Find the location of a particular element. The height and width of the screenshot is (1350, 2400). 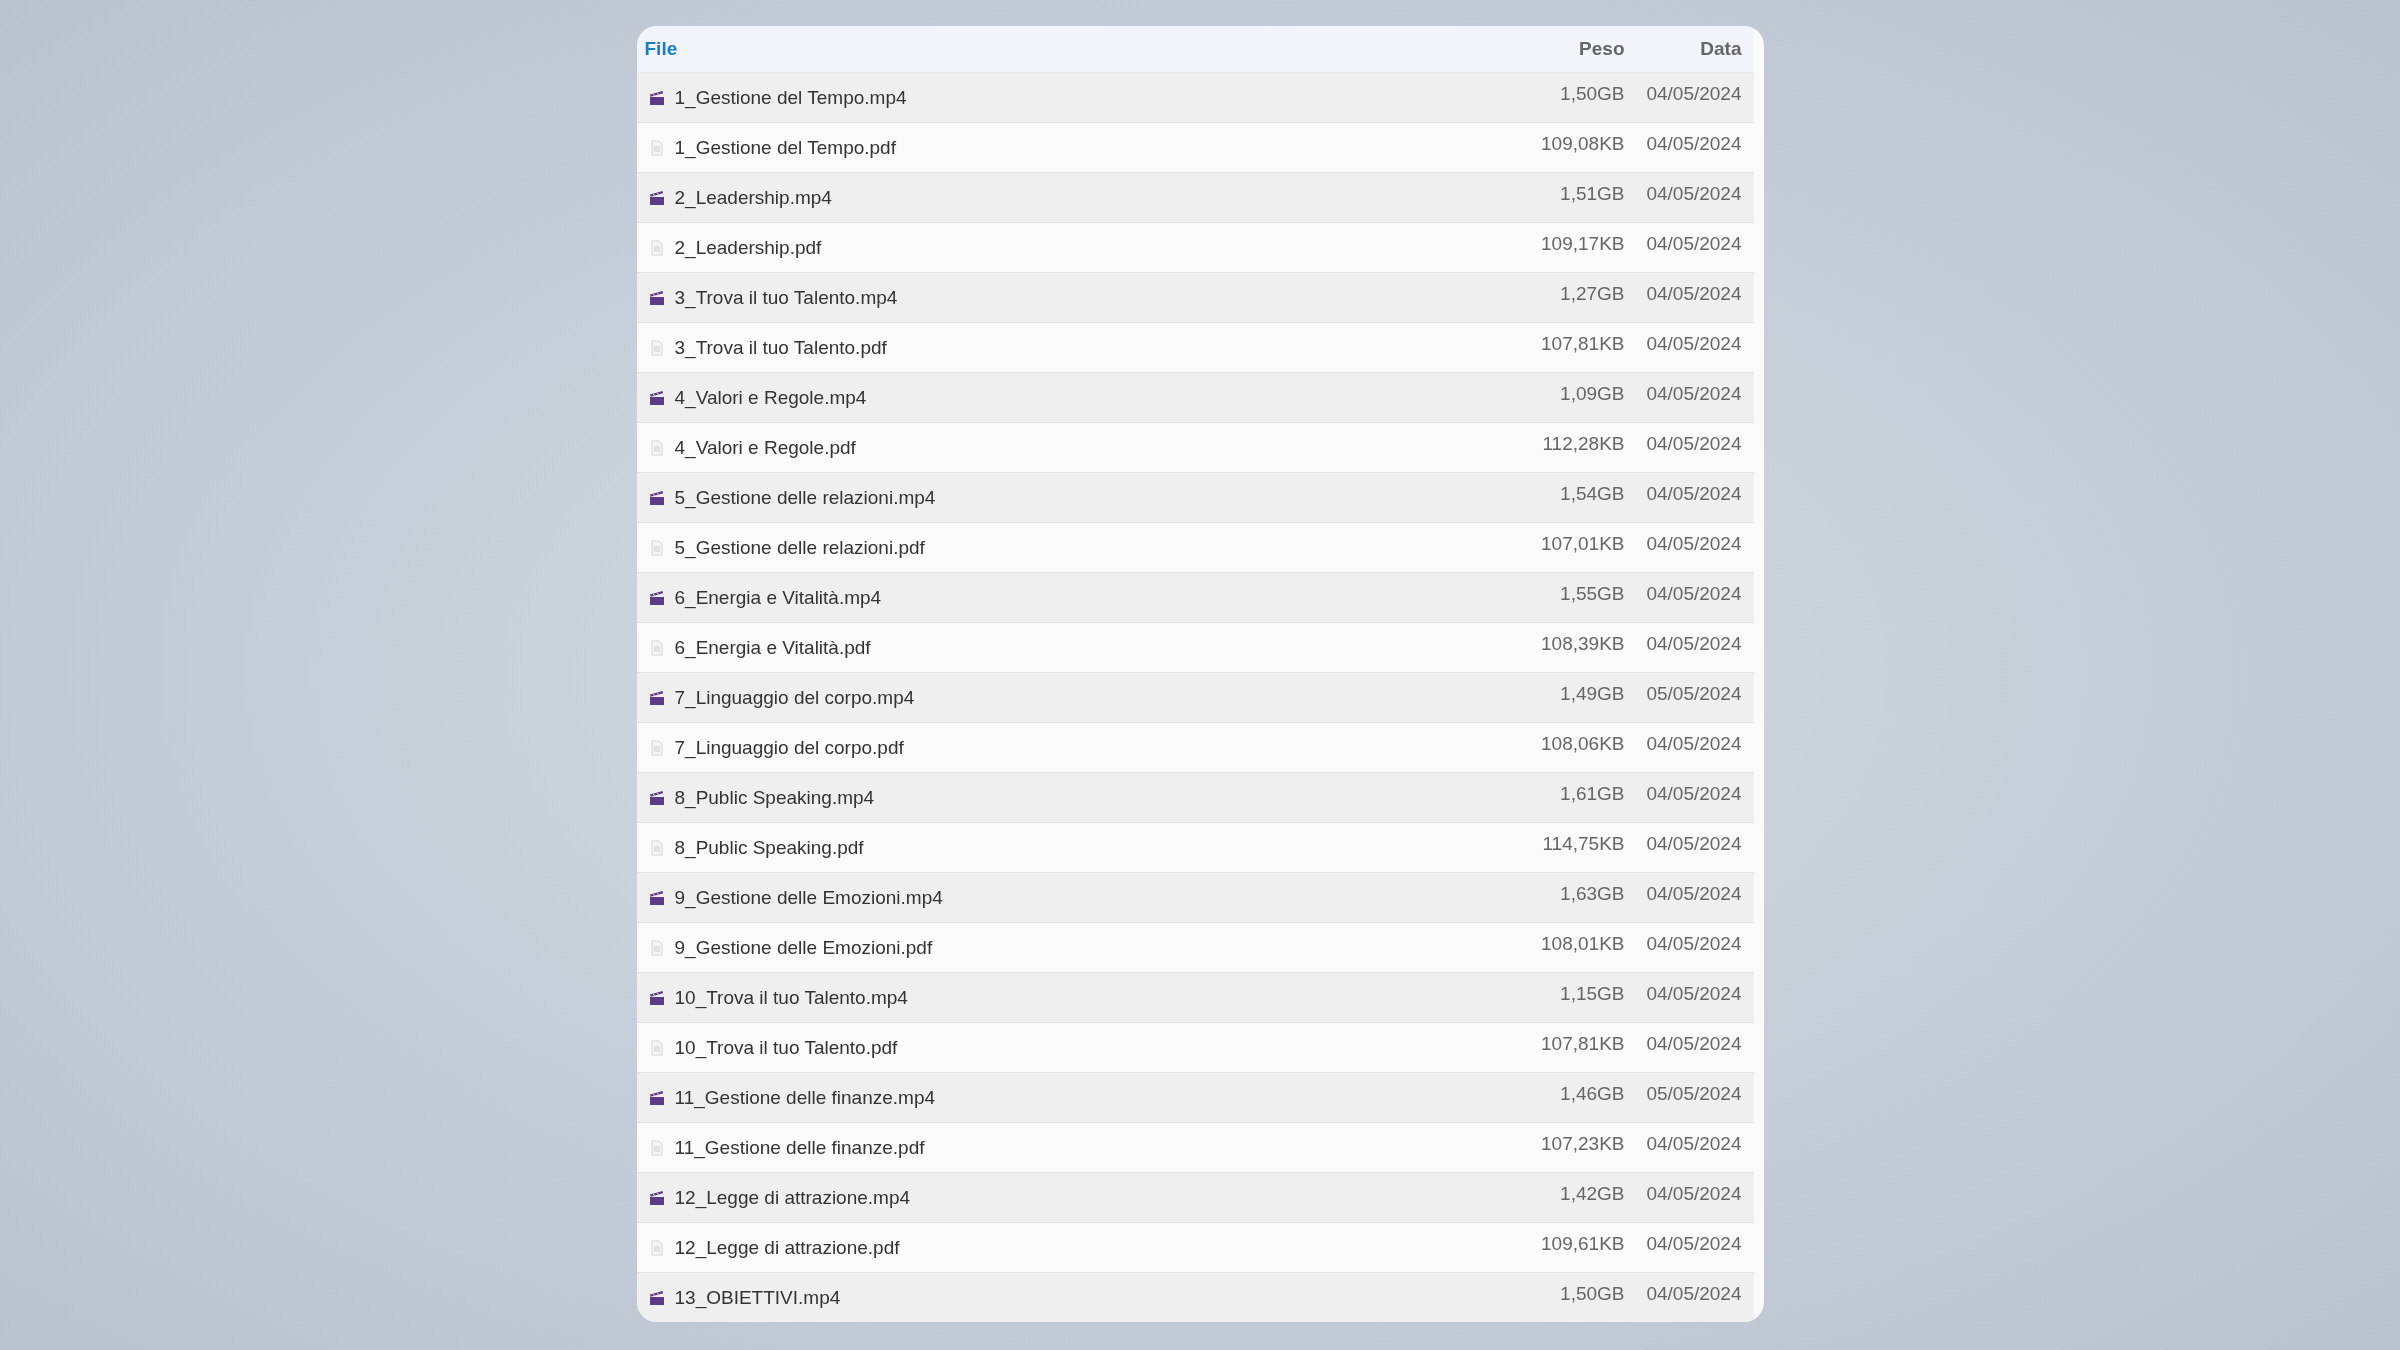

file-name: 9_Gestione delle Emozioni.mp4 is located at coordinates (808, 897).